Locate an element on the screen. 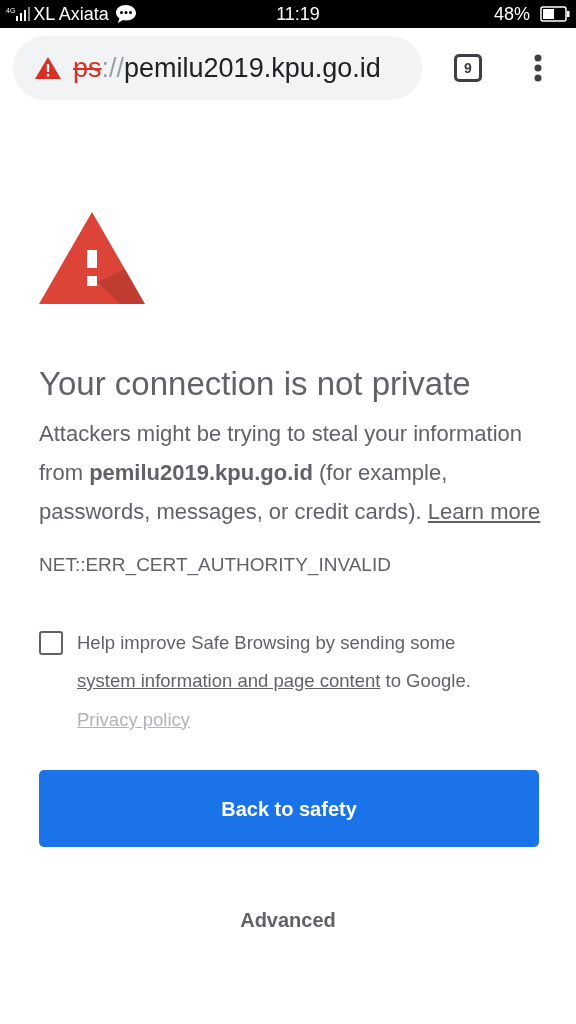 The height and width of the screenshot is (1024, 576). carrier-name: XL Axiata is located at coordinates (71, 14).